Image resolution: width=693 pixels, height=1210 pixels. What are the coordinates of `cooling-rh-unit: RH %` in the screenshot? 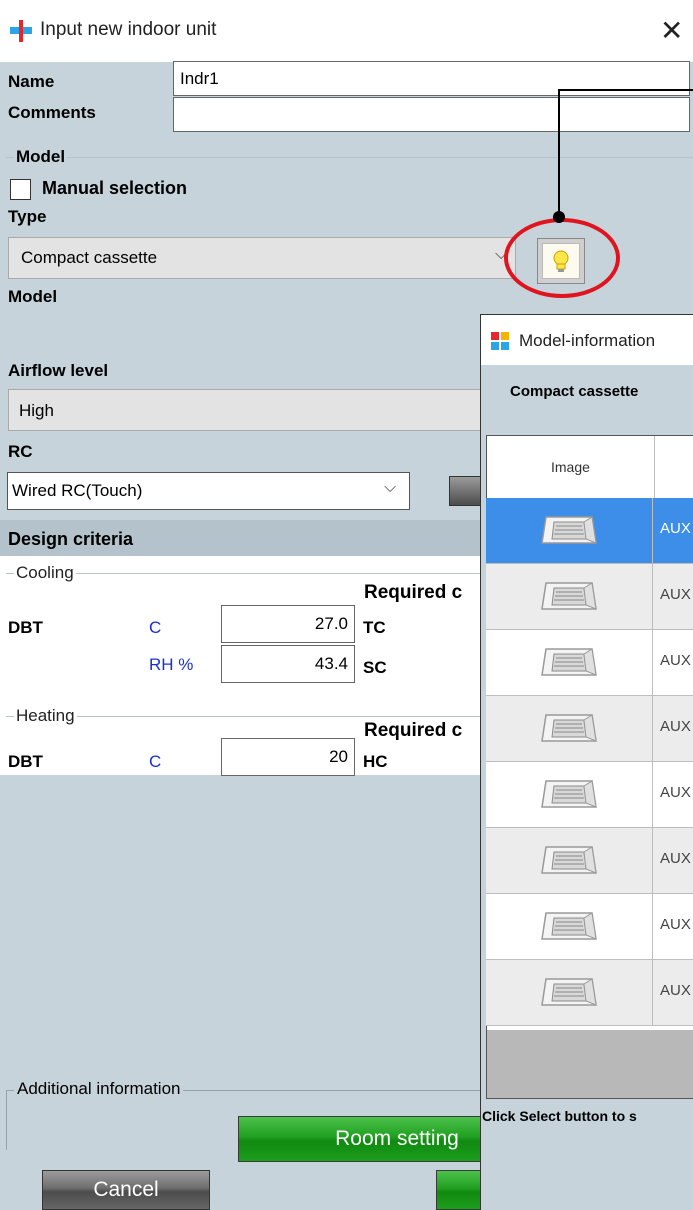 It's located at (171, 664).